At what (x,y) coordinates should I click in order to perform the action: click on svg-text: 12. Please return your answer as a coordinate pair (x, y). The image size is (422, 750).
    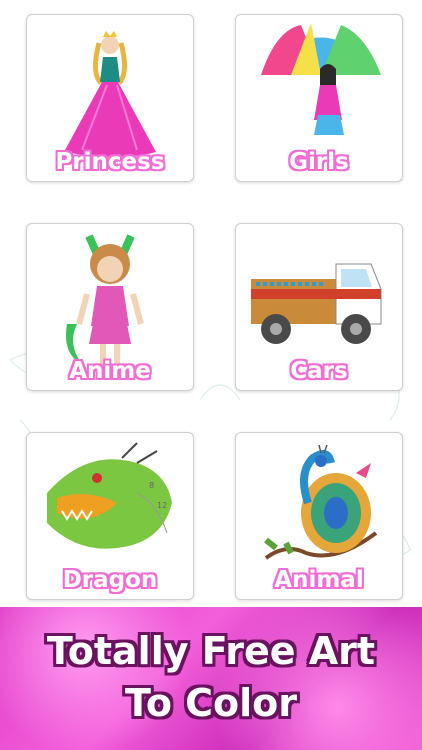
    Looking at the image, I should click on (162, 505).